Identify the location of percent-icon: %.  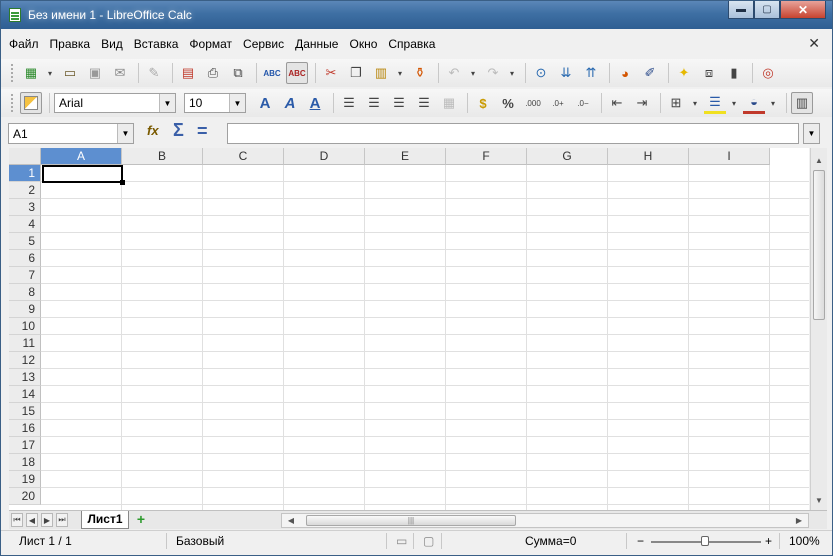
(508, 103).